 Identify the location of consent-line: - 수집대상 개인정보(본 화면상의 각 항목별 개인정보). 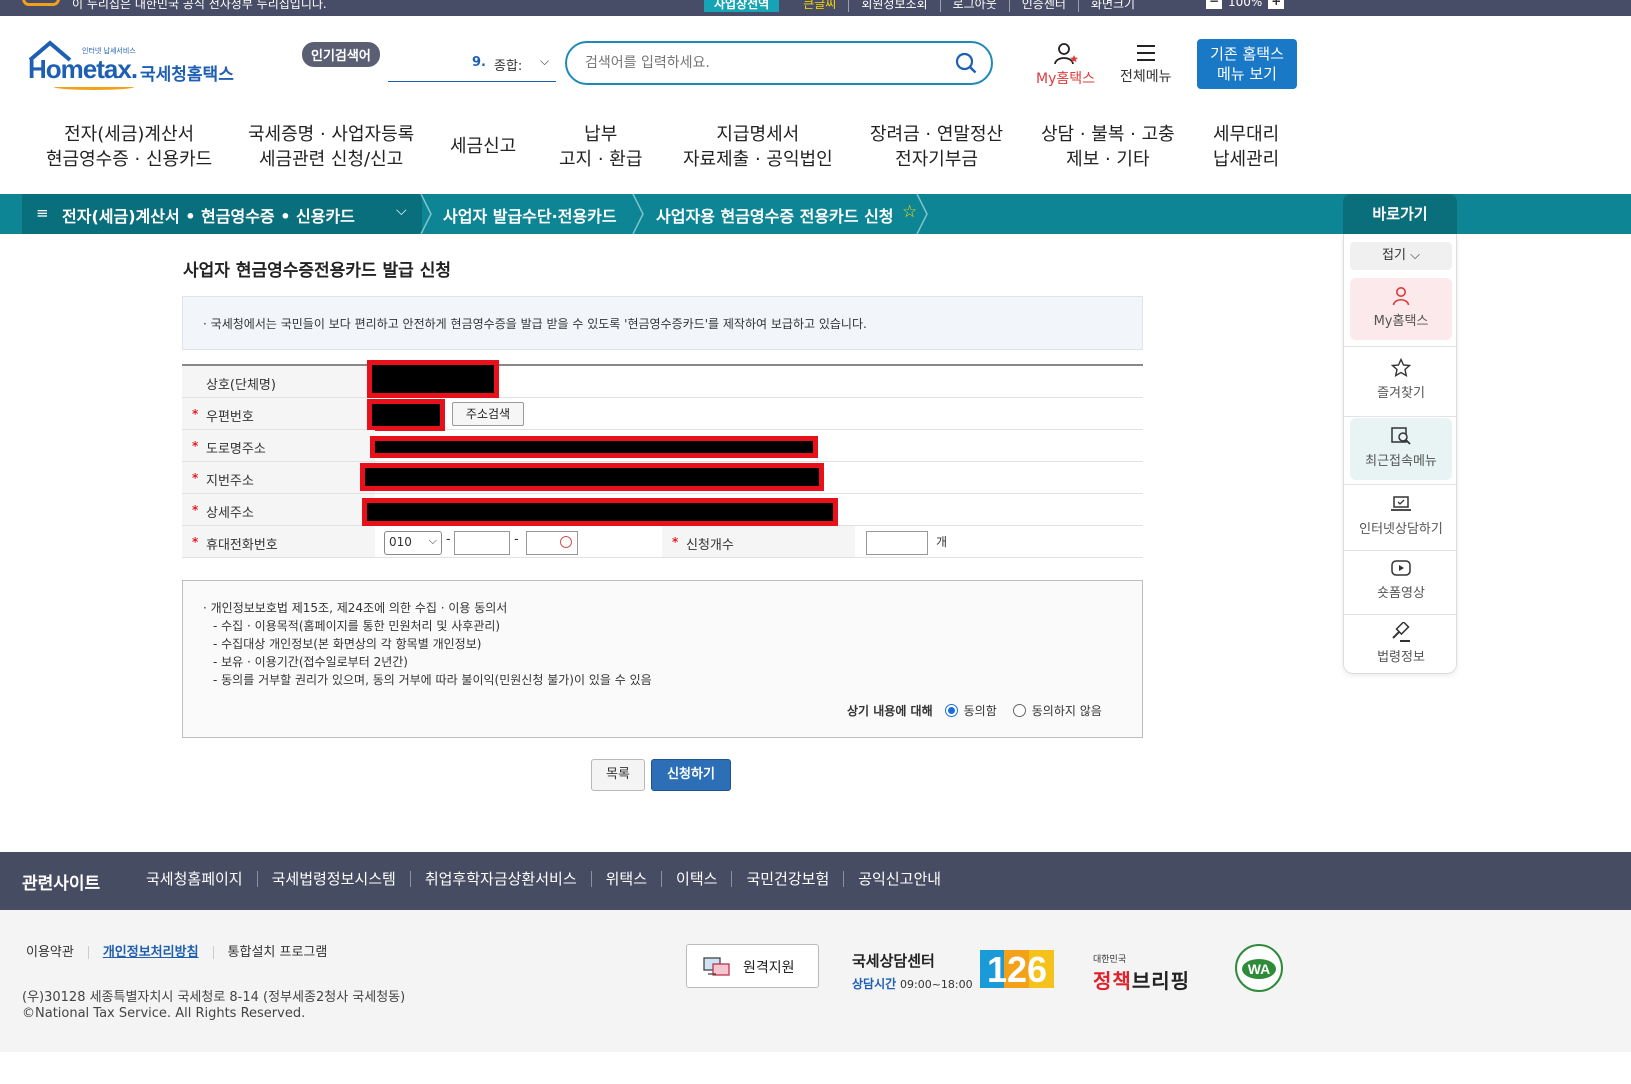
(347, 644).